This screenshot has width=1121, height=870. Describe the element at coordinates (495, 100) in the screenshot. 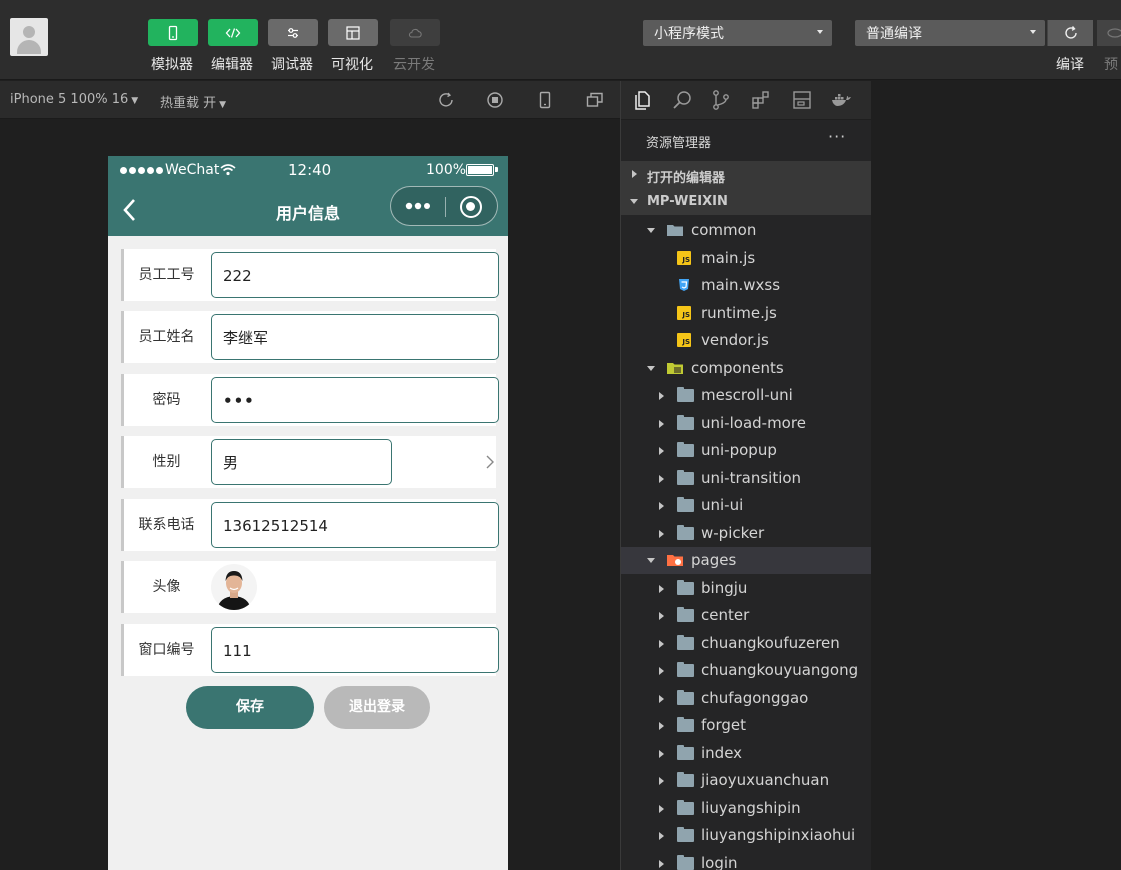

I see `stop-icon` at that location.